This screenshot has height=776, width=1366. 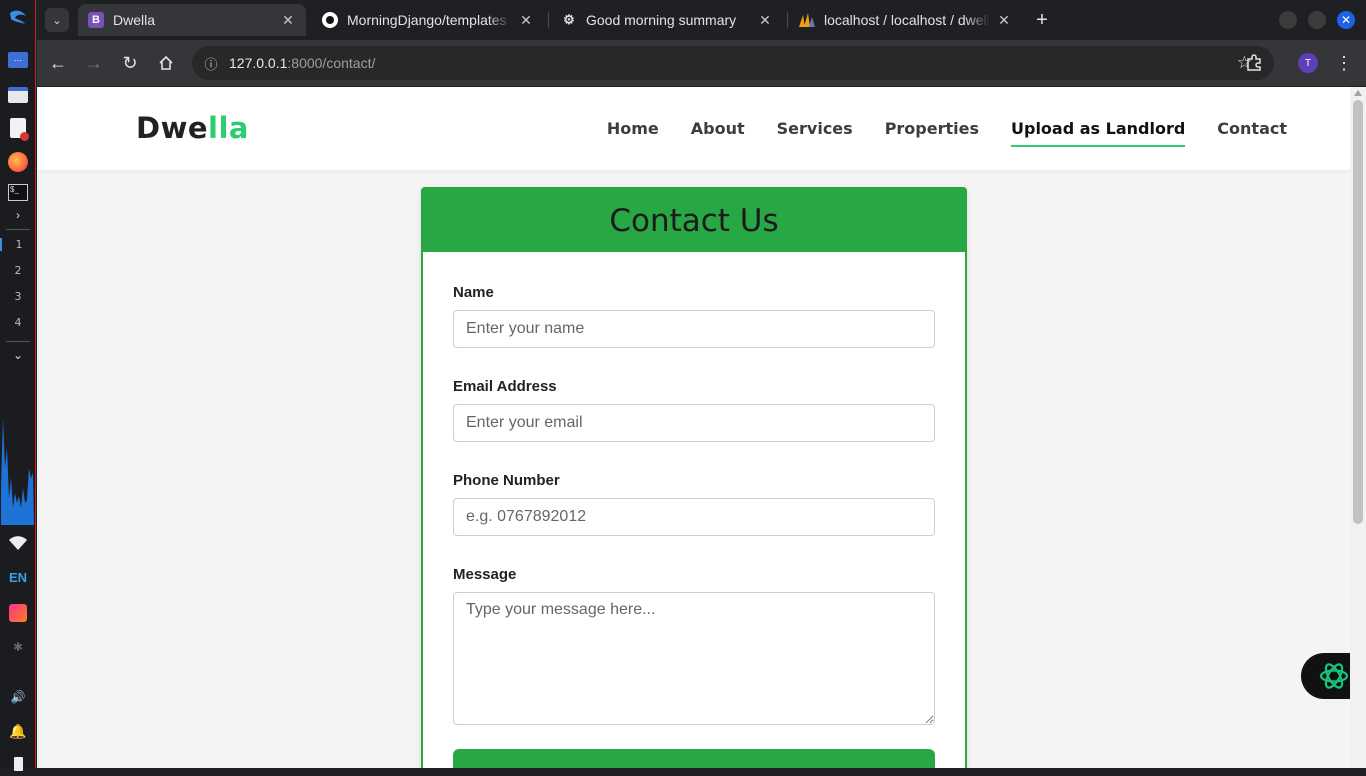 I want to click on maximize-button, so click(x=1317, y=20).